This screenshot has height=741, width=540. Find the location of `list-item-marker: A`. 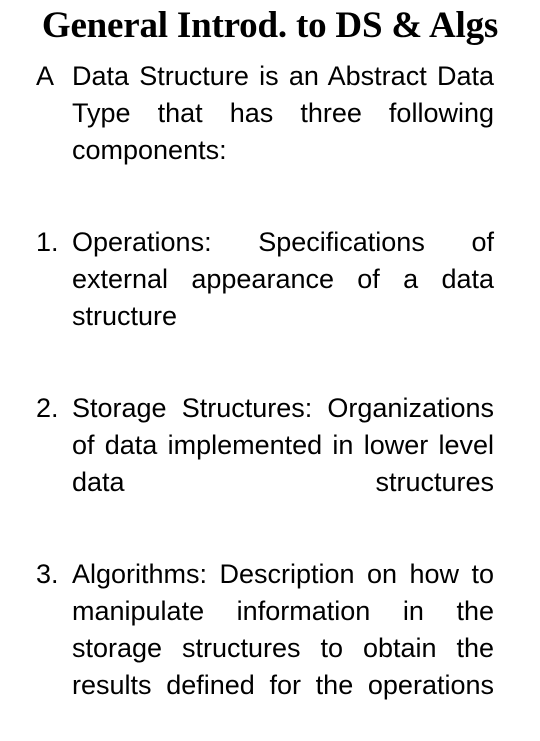

list-item-marker: A is located at coordinates (45, 76).